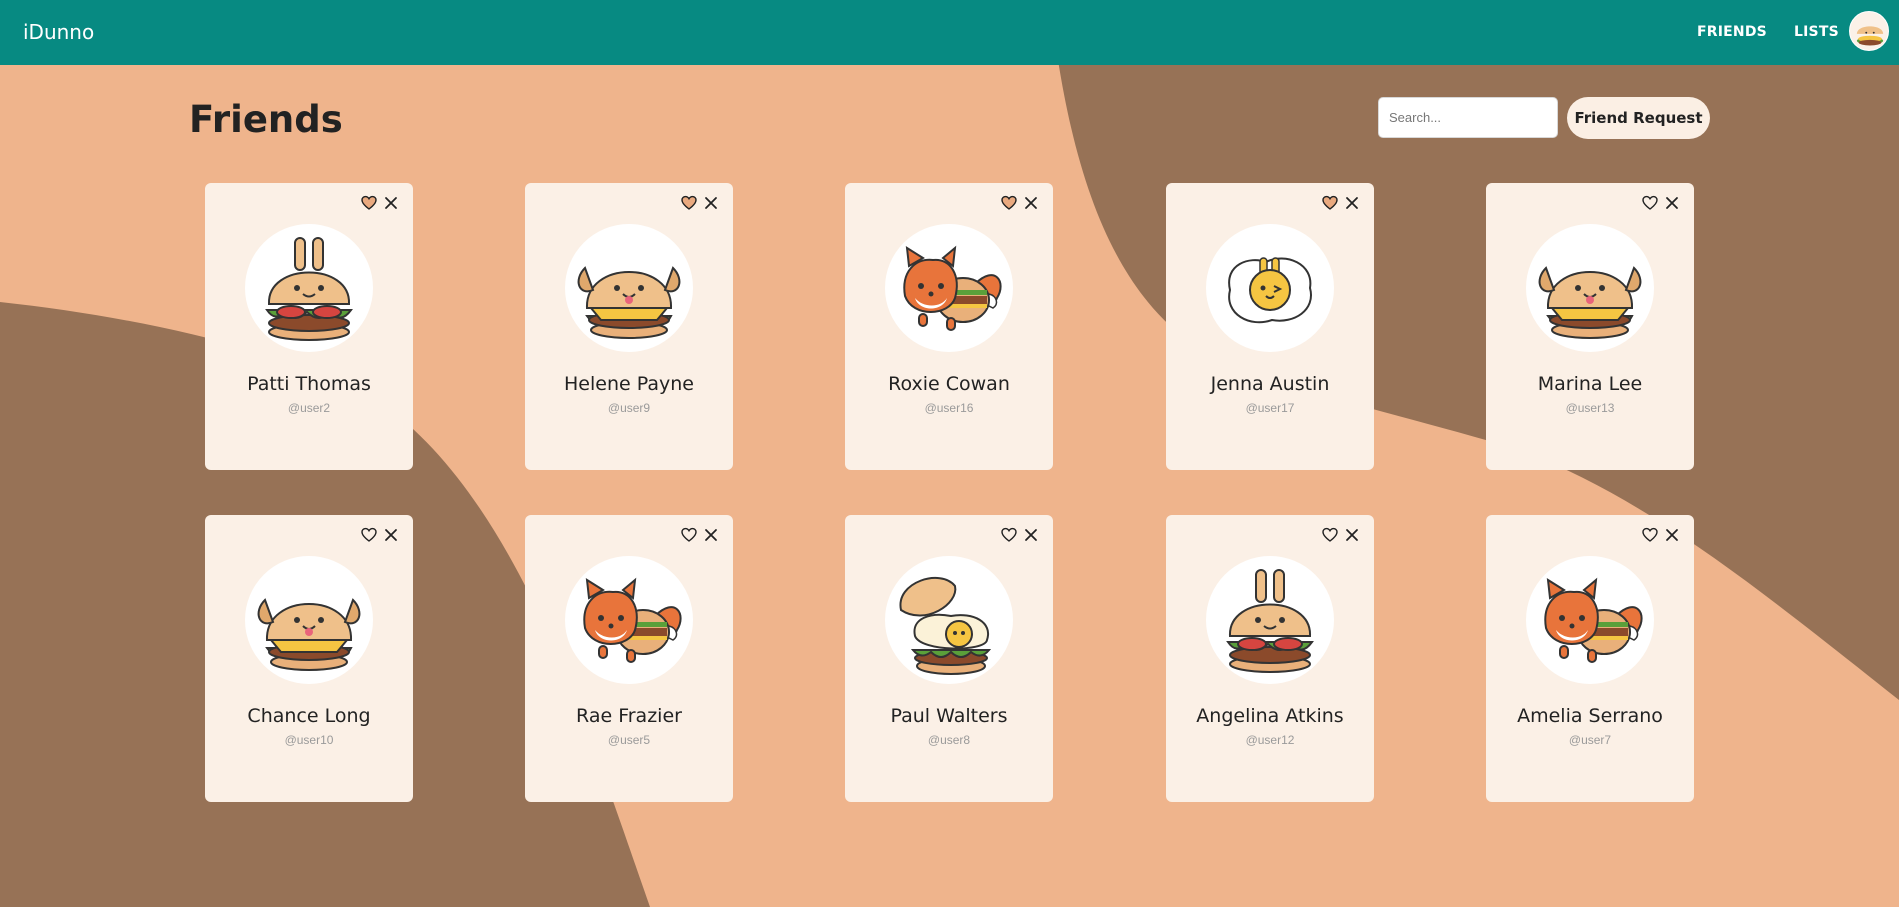 The image size is (1899, 907). What do you see at coordinates (266, 119) in the screenshot?
I see `page-title: Friends` at bounding box center [266, 119].